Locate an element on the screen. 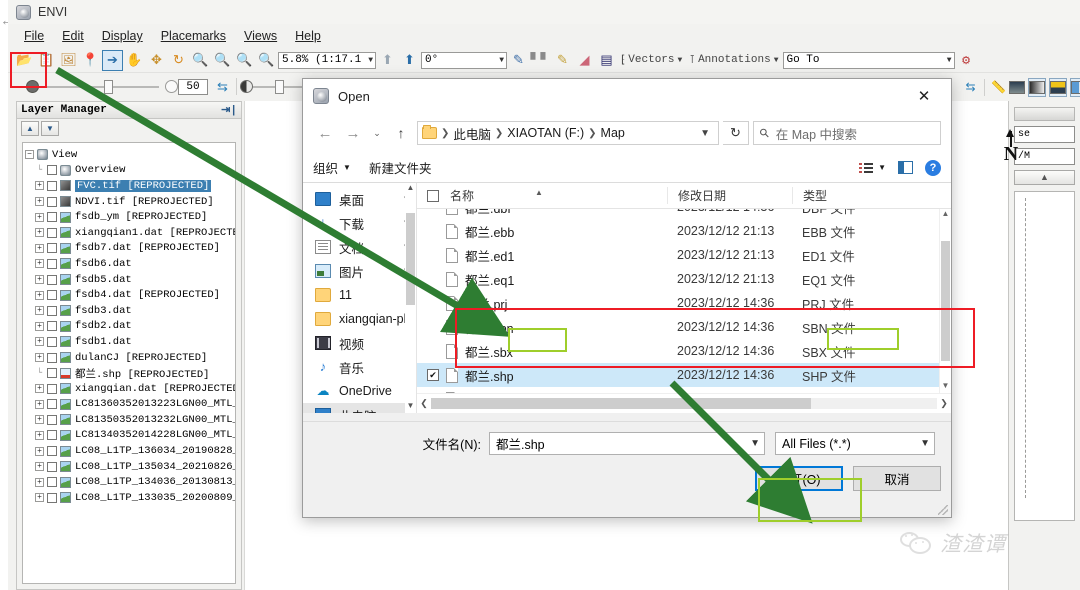 The image size is (1080, 590). close-icon: ✕ is located at coordinates (924, 96).